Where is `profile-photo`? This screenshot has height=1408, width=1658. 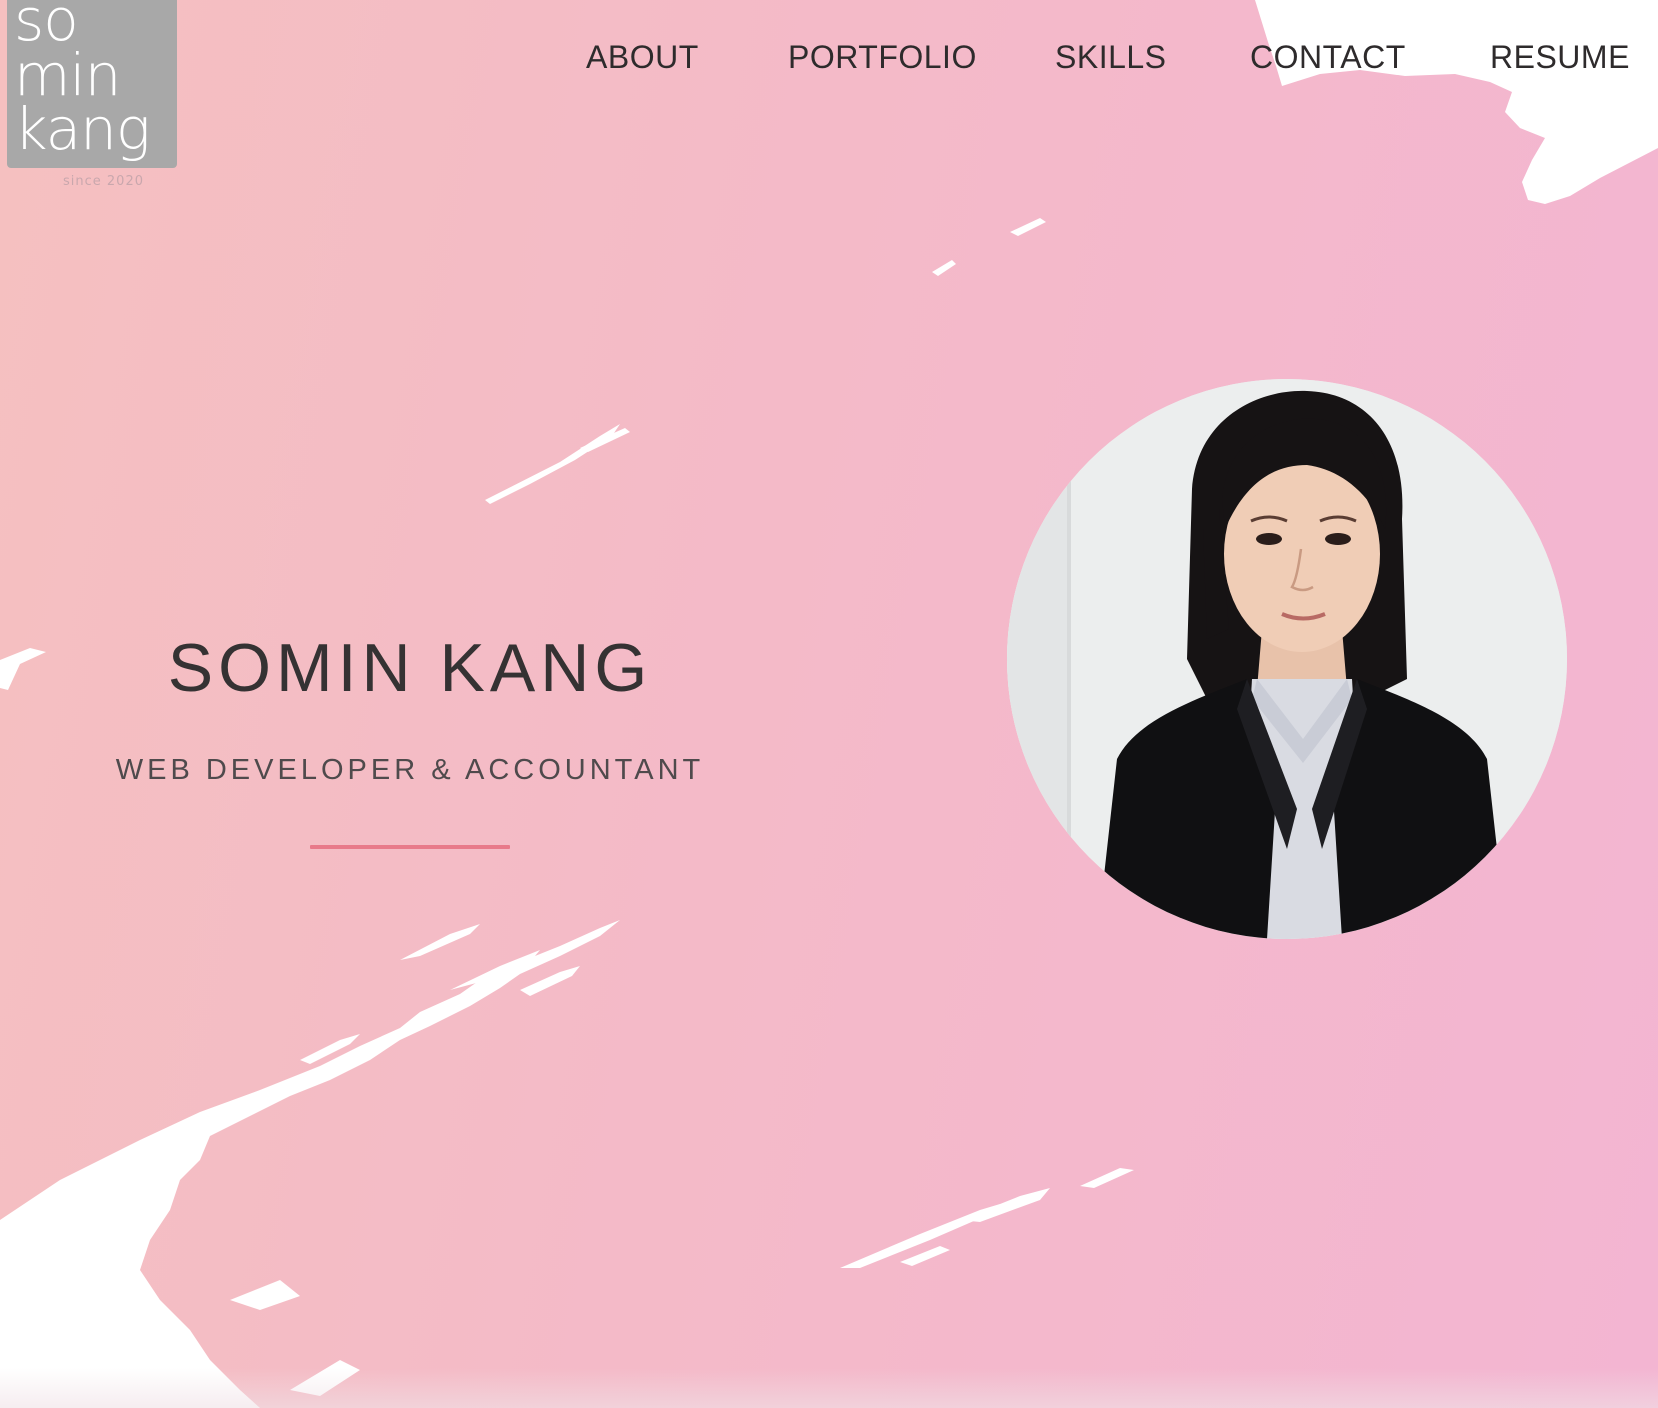
profile-photo is located at coordinates (1287, 659).